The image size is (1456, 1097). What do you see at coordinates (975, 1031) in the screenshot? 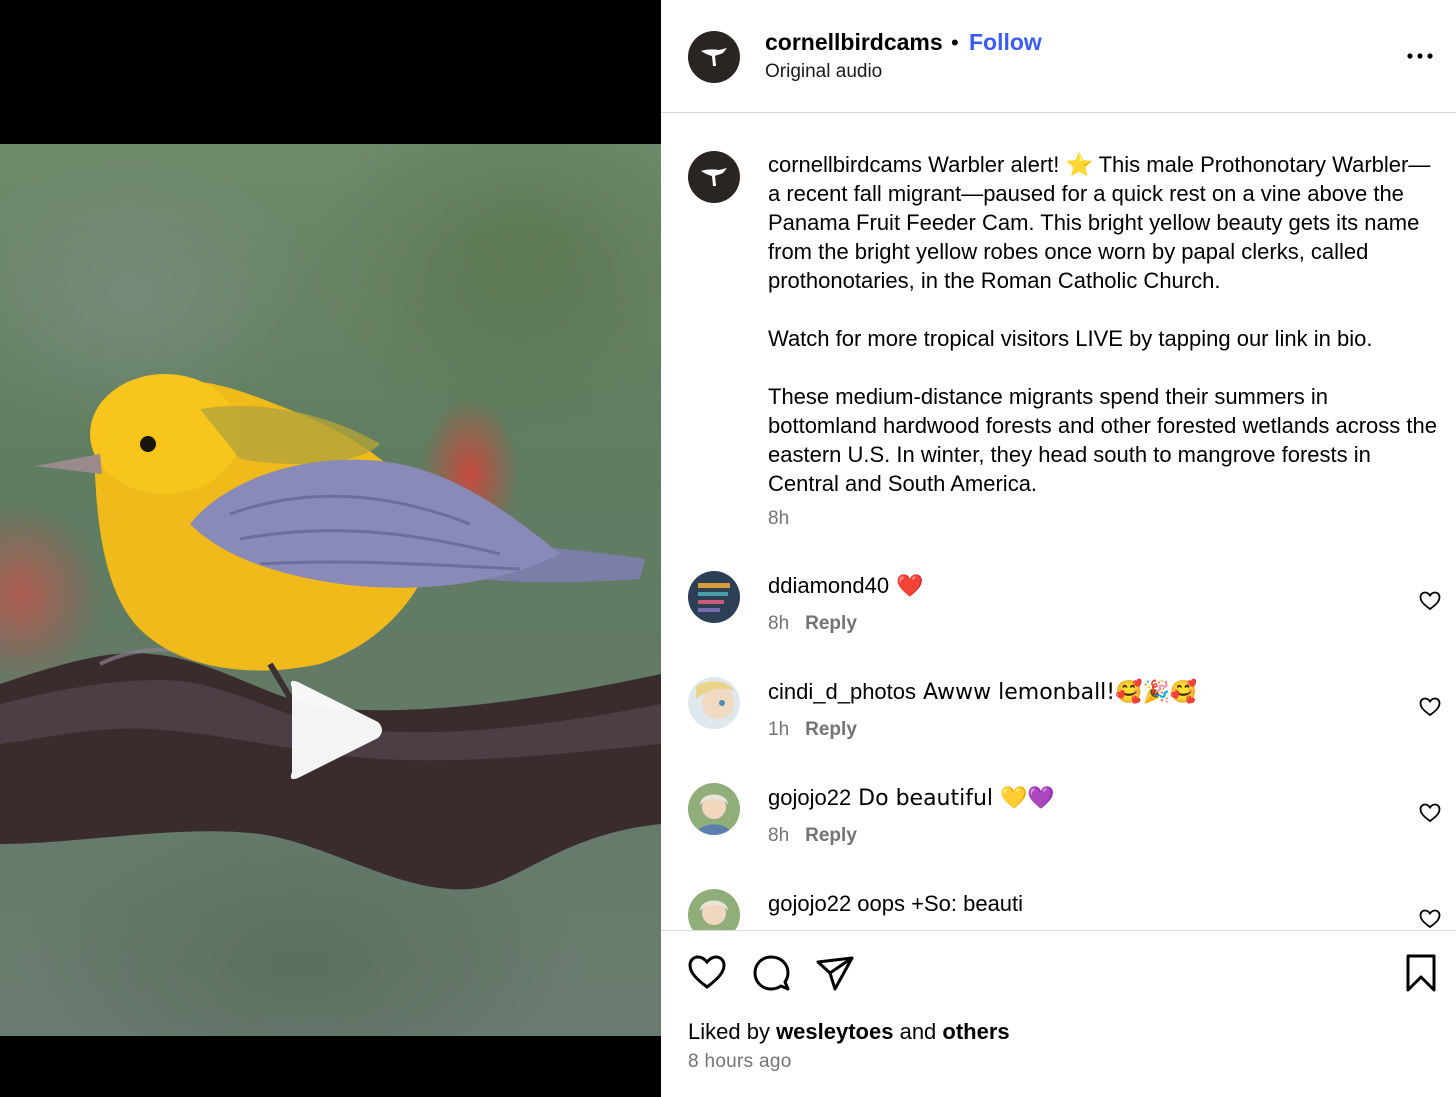
I see `liked-others: others` at bounding box center [975, 1031].